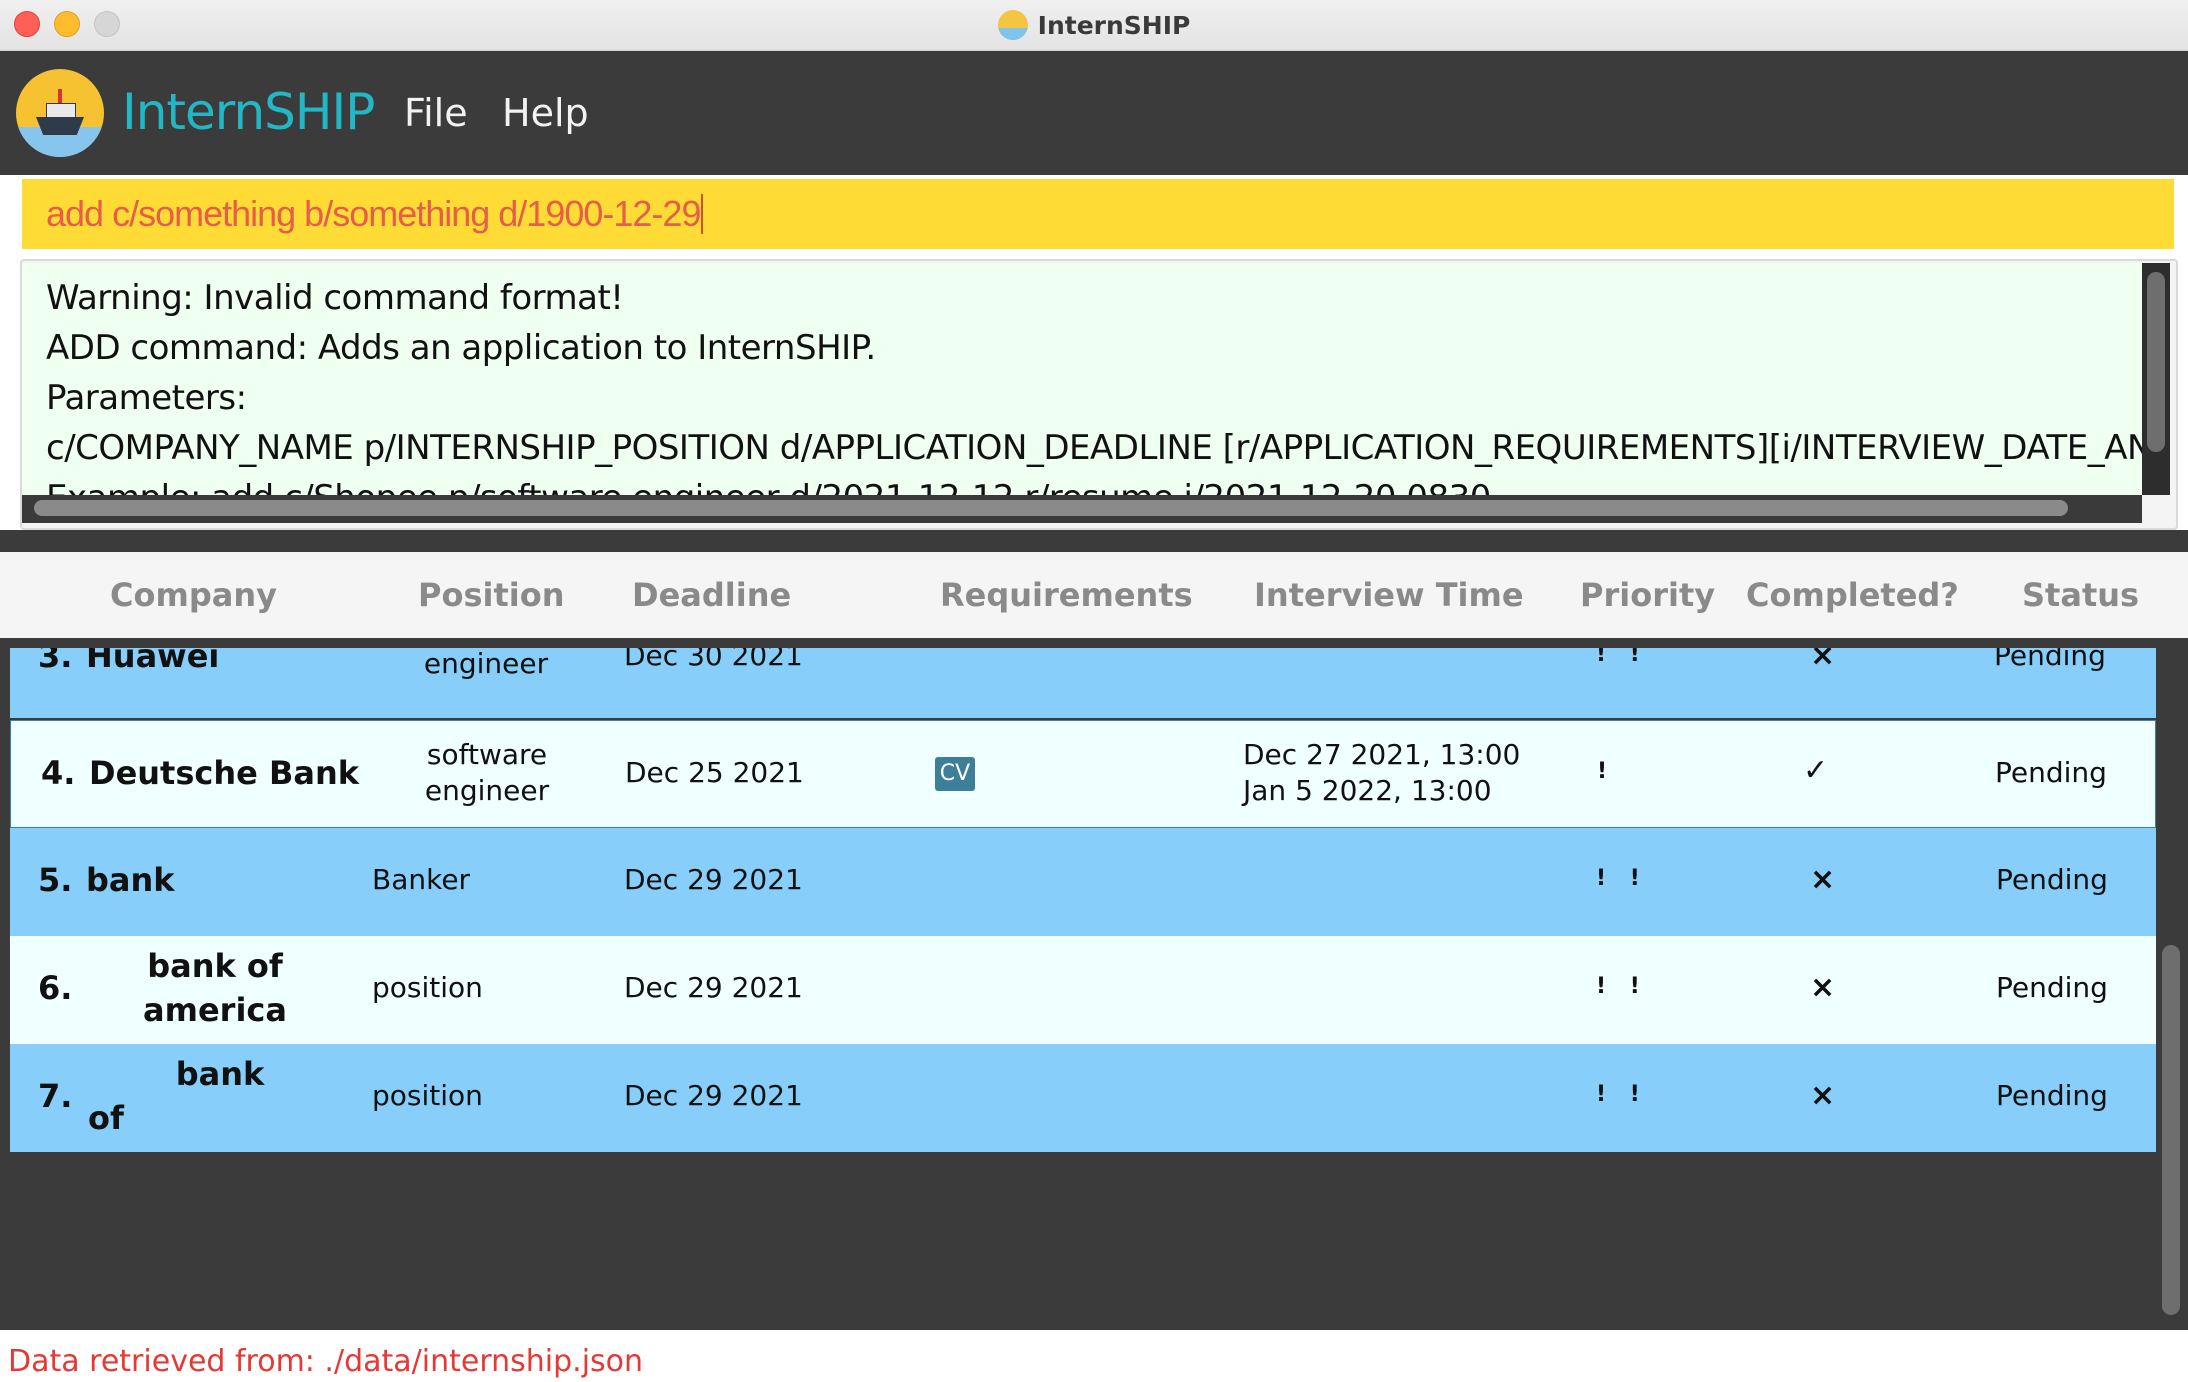 This screenshot has height=1382, width=2188. What do you see at coordinates (1094, 113) in the screenshot?
I see `app-menubar: InternSHIP File Help` at bounding box center [1094, 113].